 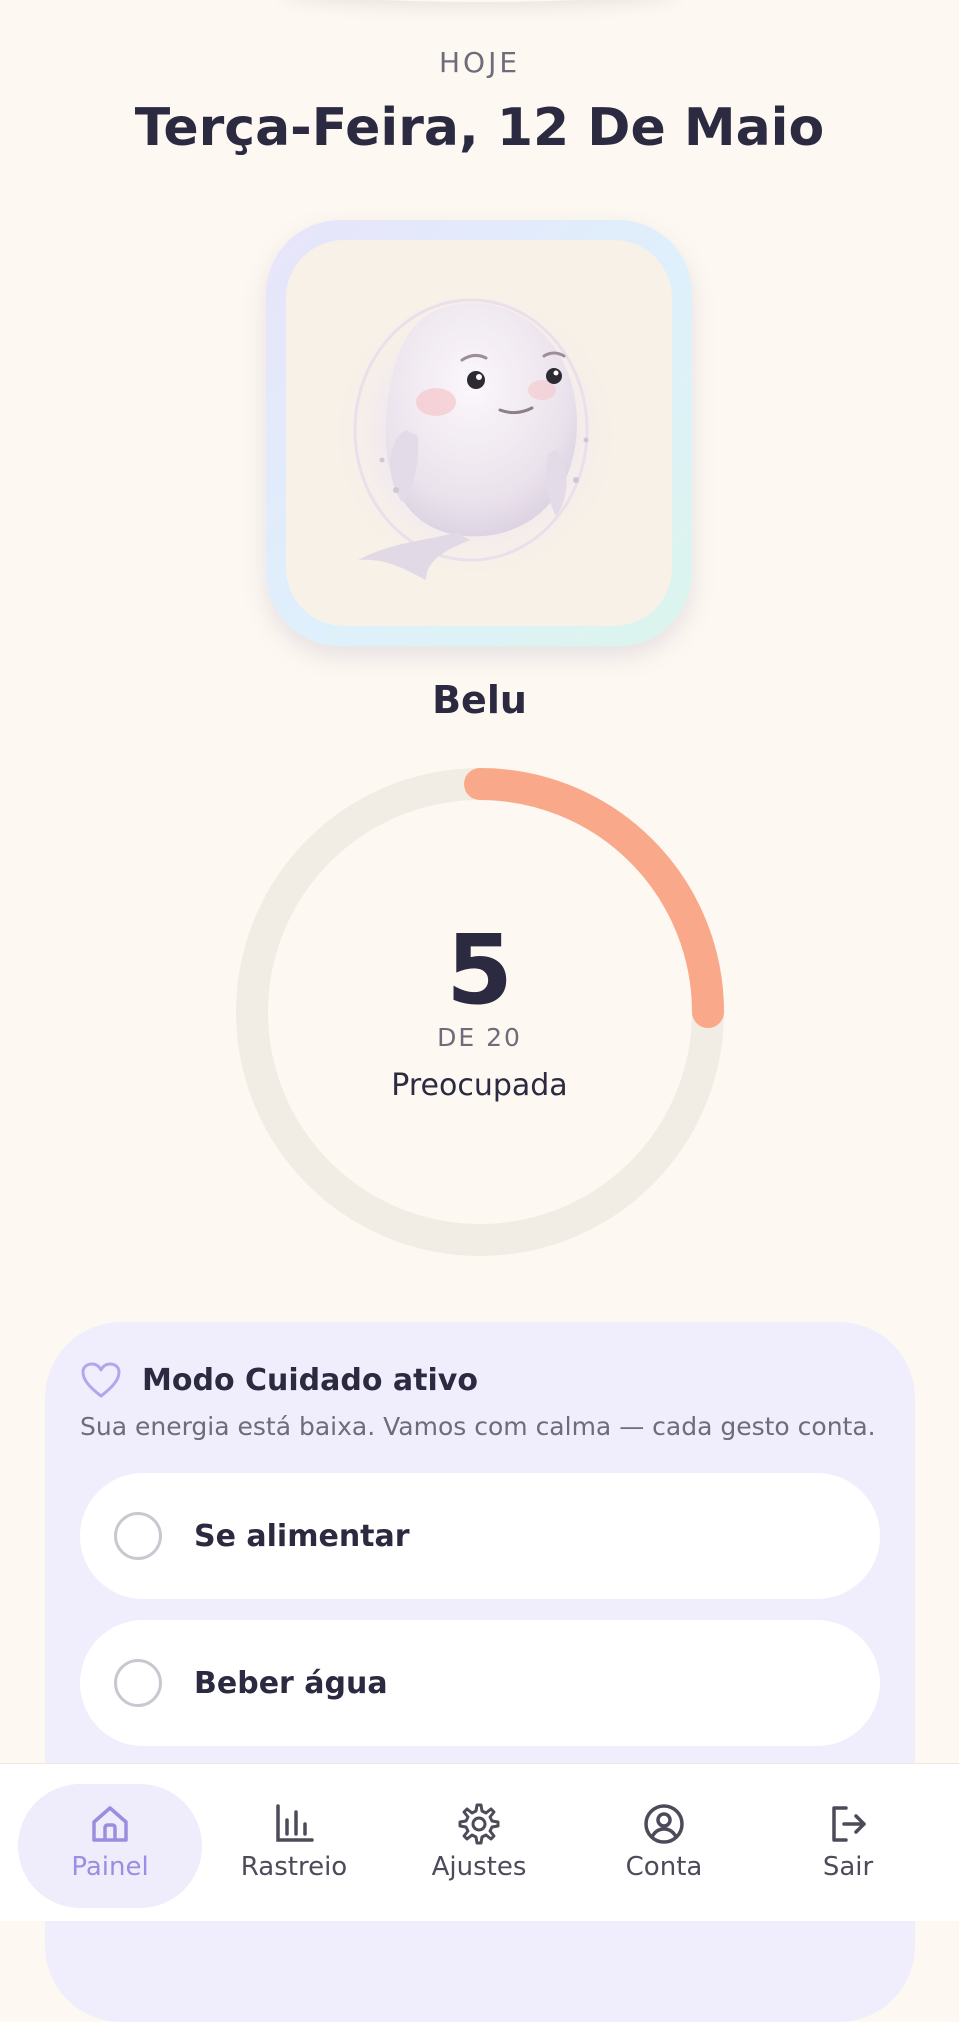 What do you see at coordinates (479, 1037) in the screenshot?
I see `energy-total: DE 20` at bounding box center [479, 1037].